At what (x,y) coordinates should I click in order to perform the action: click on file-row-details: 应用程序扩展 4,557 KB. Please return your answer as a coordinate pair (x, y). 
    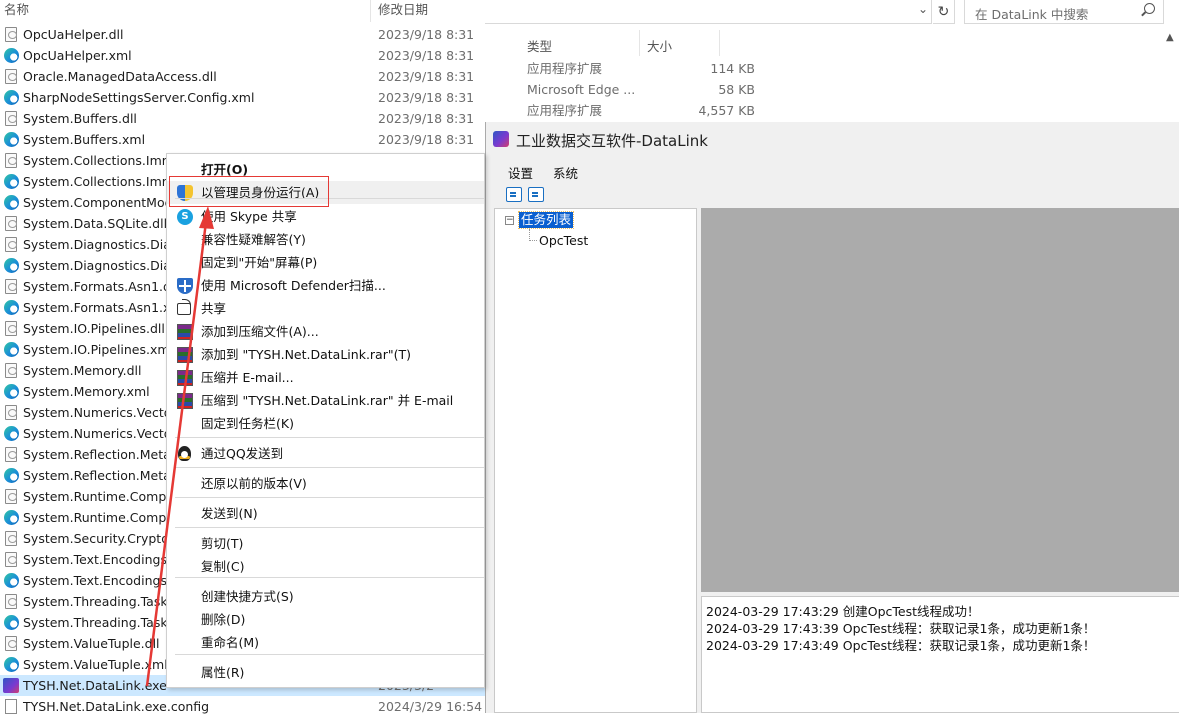
    Looking at the image, I should click on (641, 110).